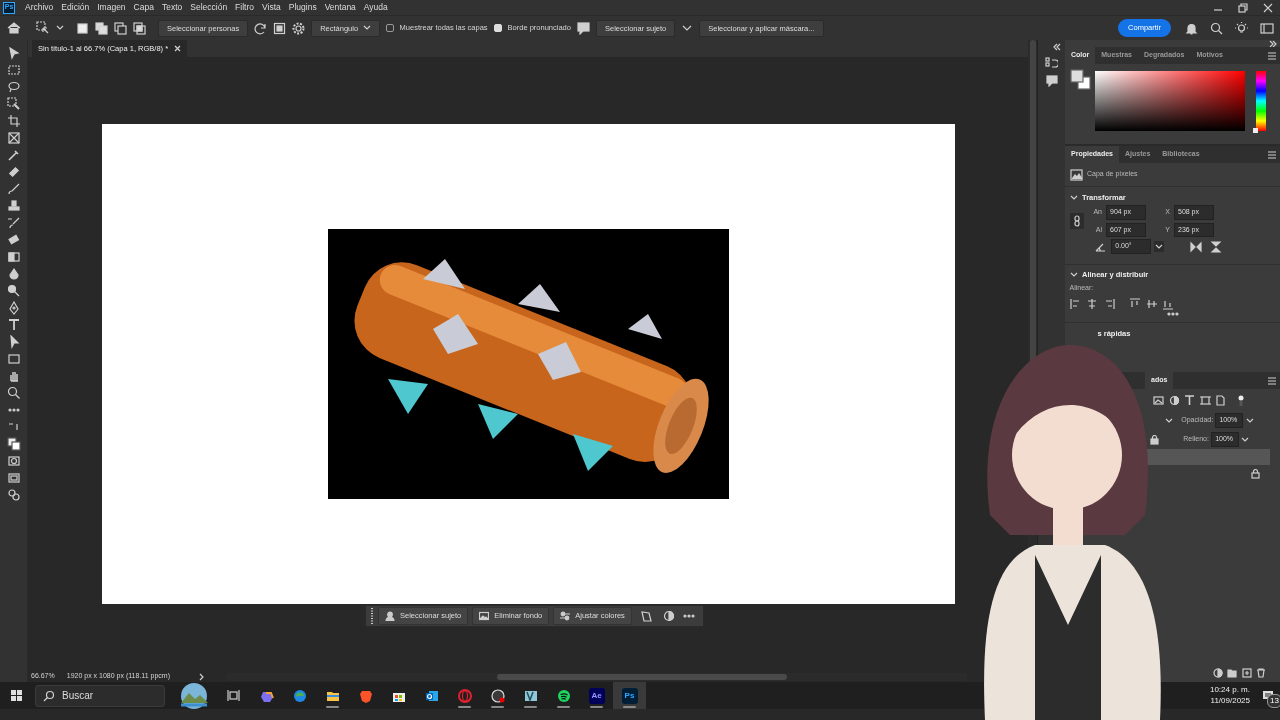 The width and height of the screenshot is (1280, 720). Describe the element at coordinates (375, 7) in the screenshot. I see `menu-item: Ayuda` at that location.